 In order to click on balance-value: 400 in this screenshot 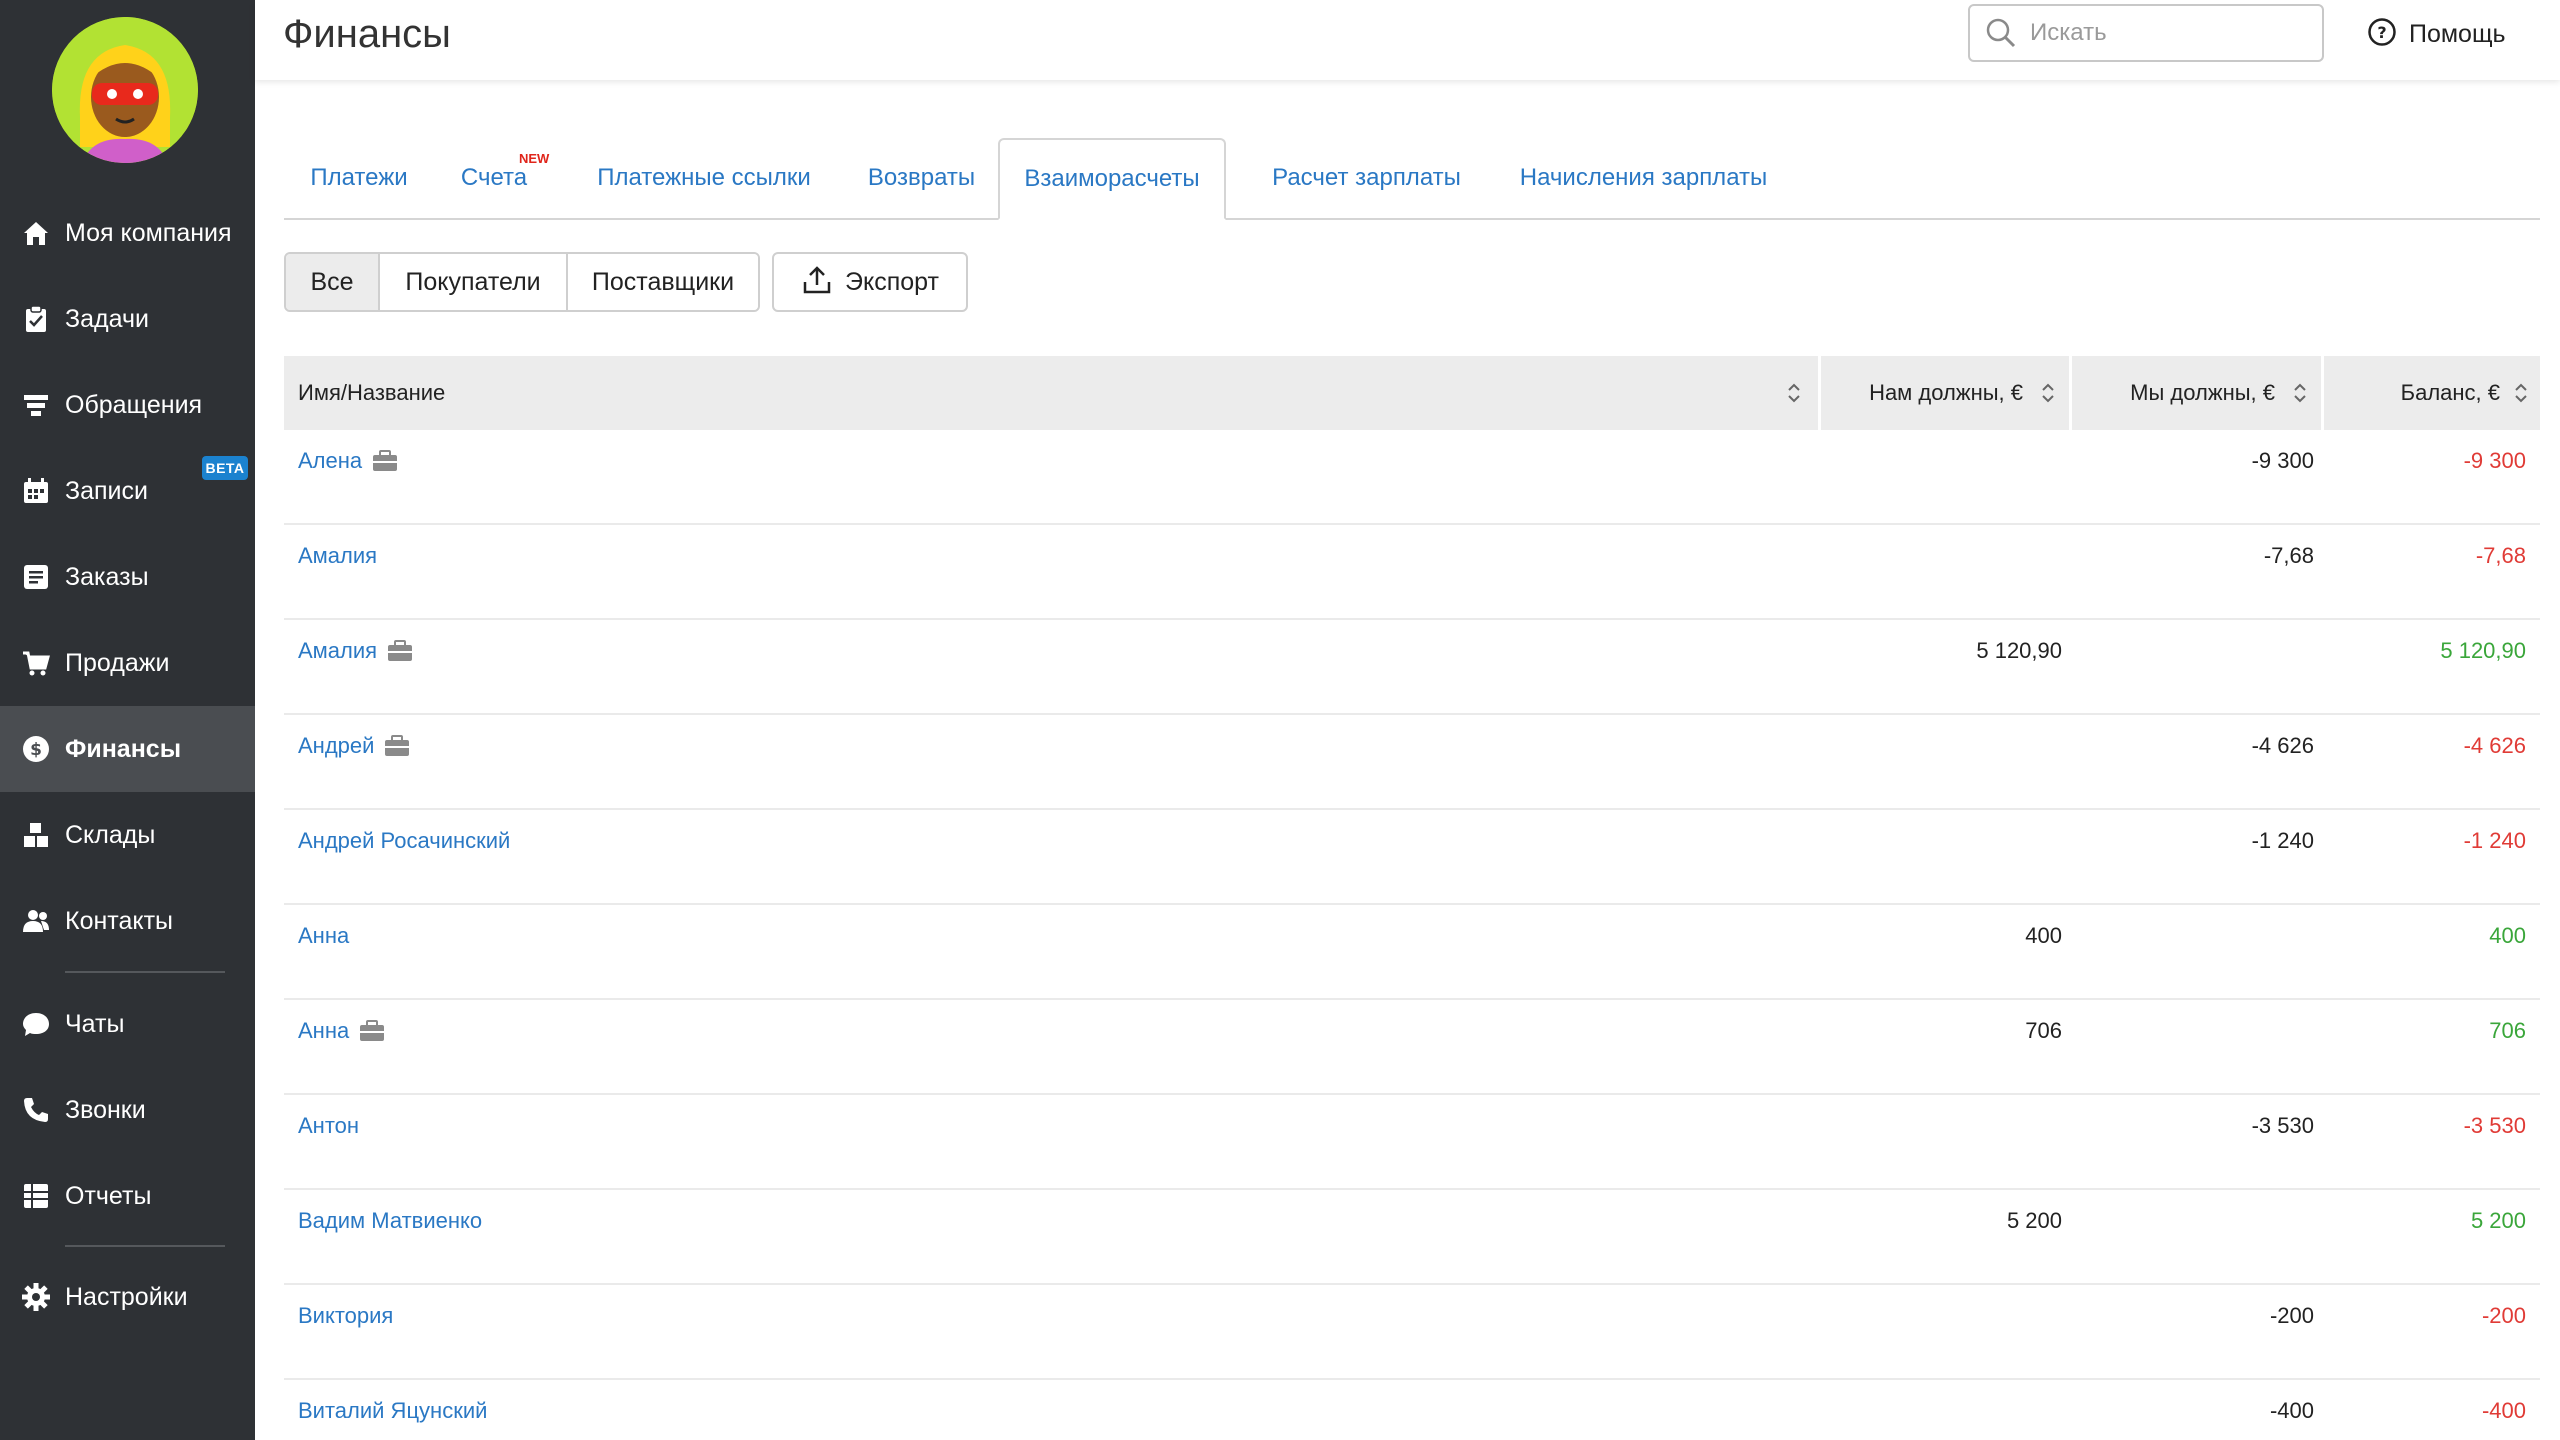, I will do `click(2507, 935)`.